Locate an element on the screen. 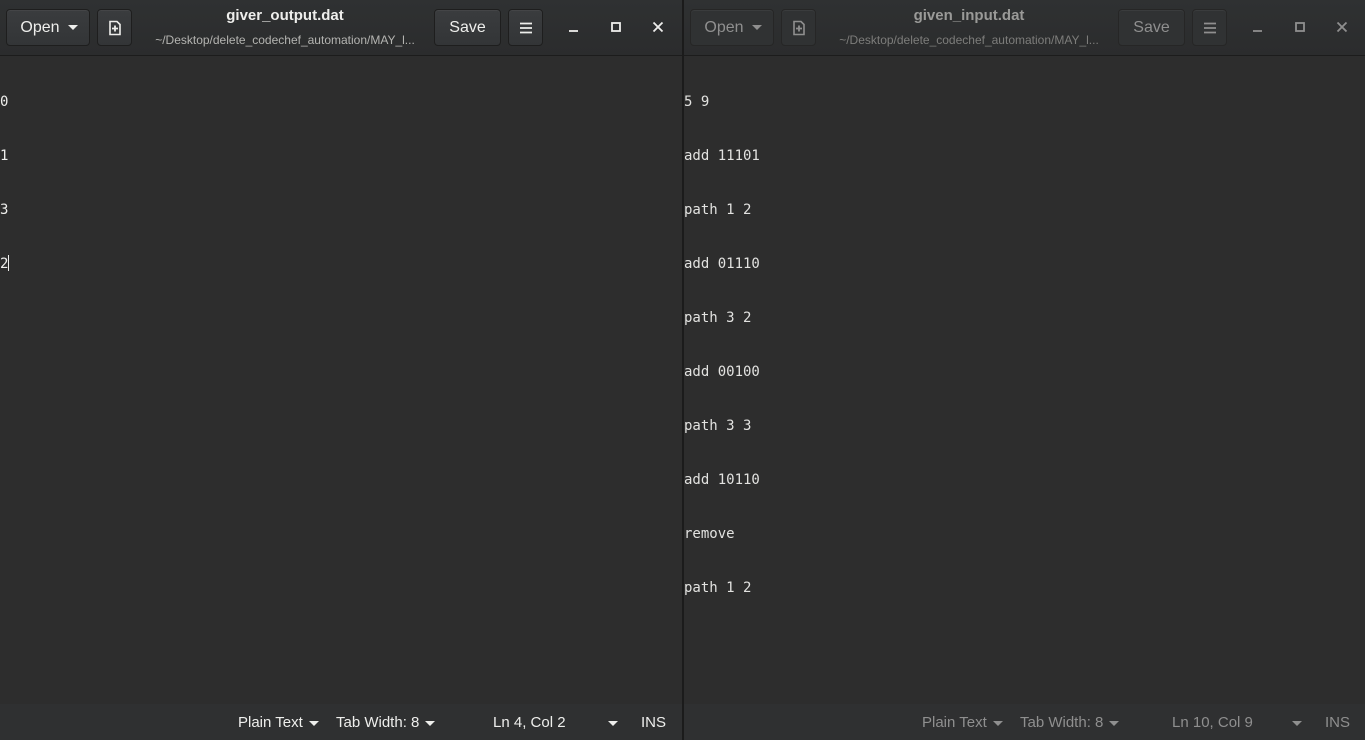 The height and width of the screenshot is (740, 1365). text-line: remove is located at coordinates (709, 534).